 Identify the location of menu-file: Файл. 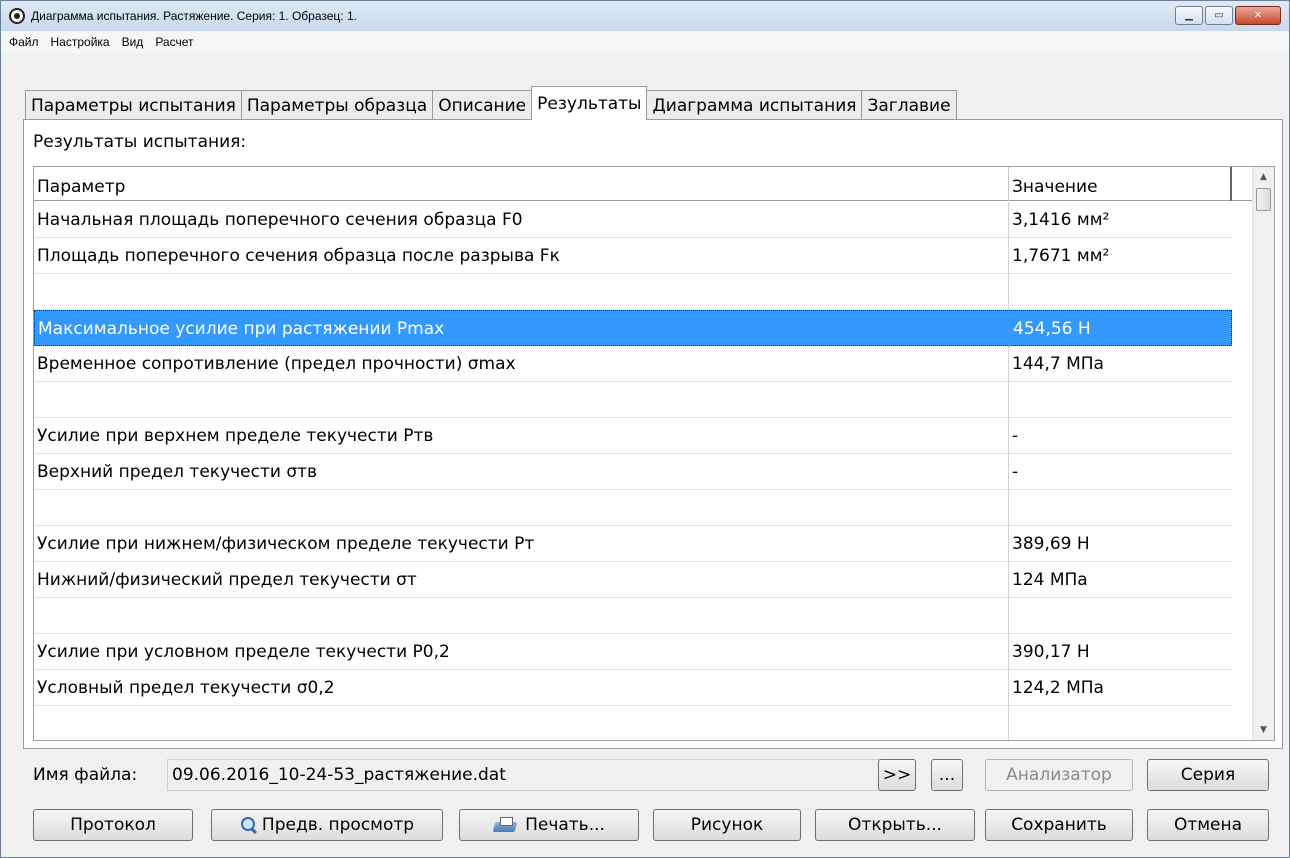
(23, 42).